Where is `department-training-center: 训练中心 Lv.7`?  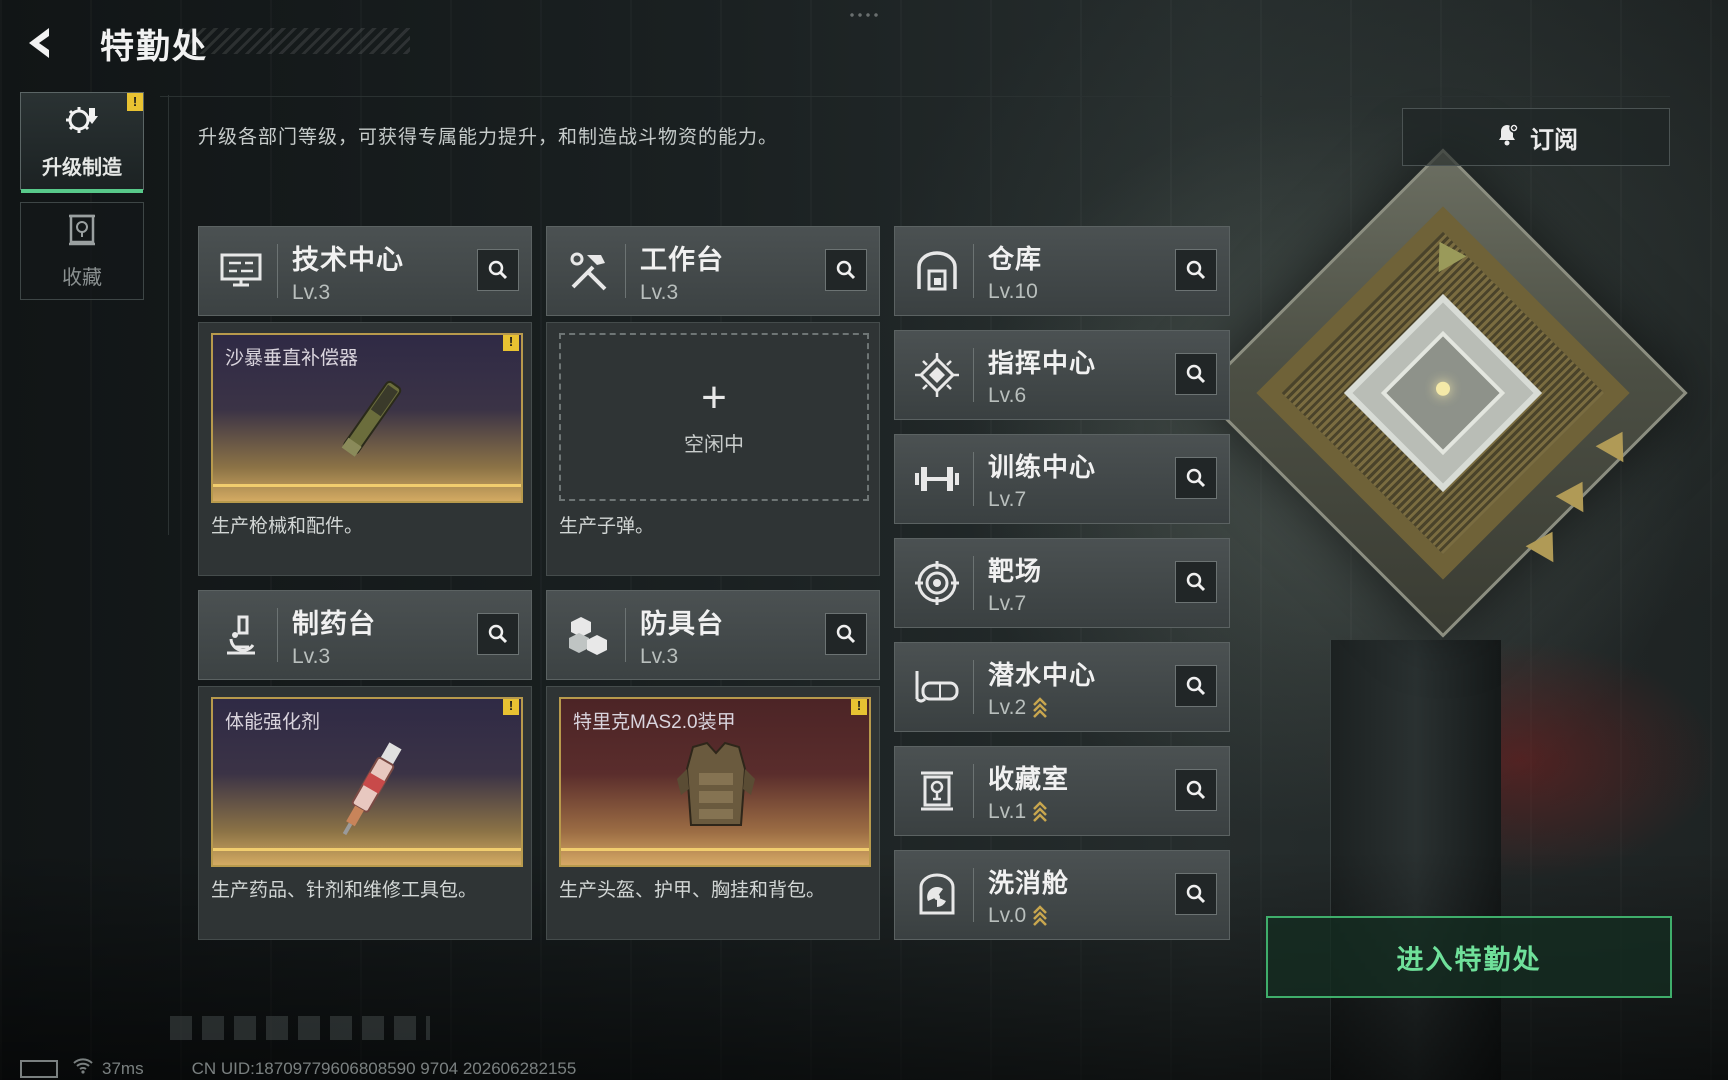 department-training-center: 训练中心 Lv.7 is located at coordinates (1062, 479).